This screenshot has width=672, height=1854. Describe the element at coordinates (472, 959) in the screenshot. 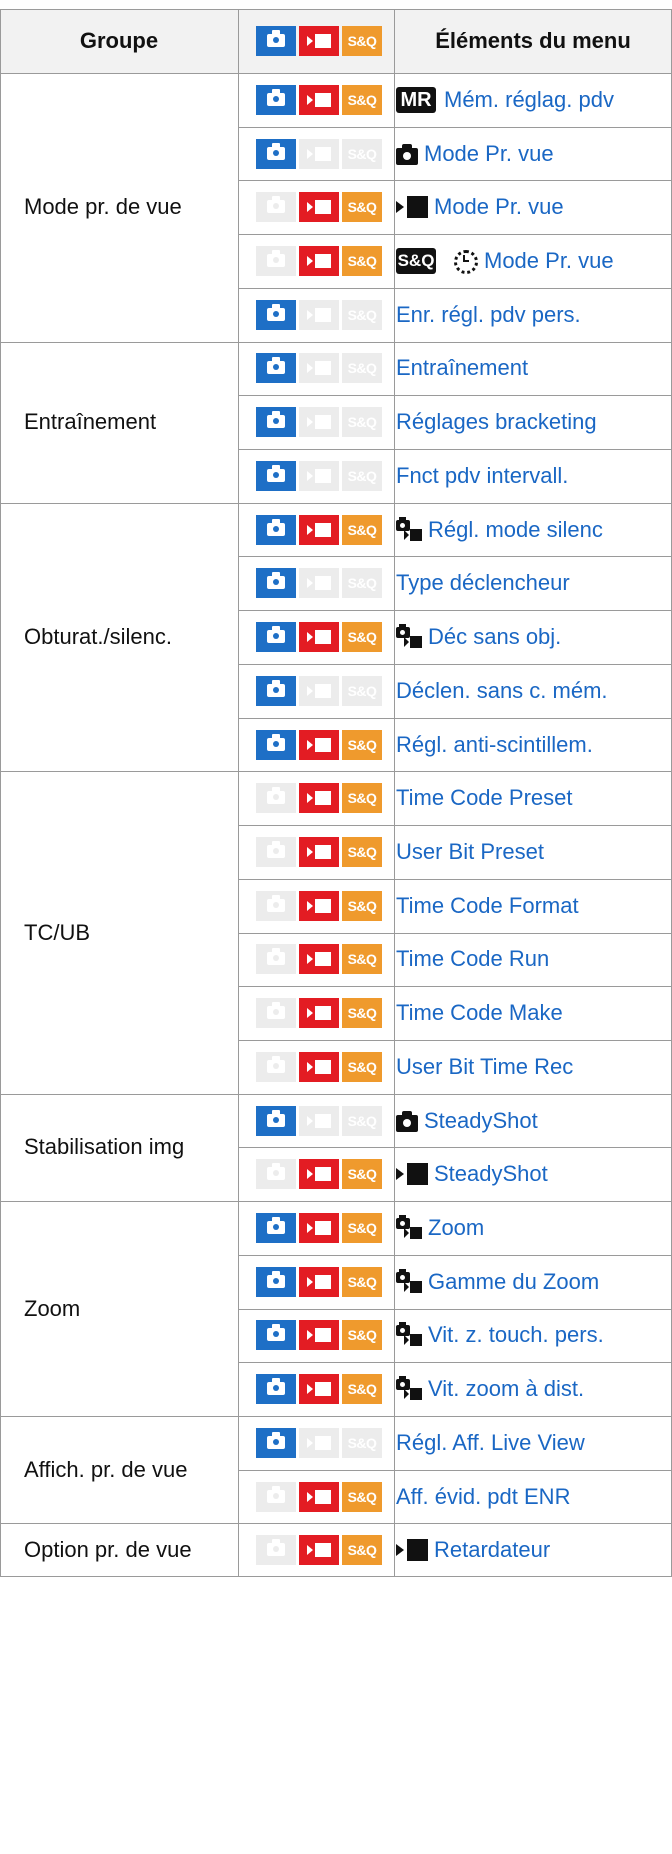

I see `menu-item-link: Time Code Run` at that location.